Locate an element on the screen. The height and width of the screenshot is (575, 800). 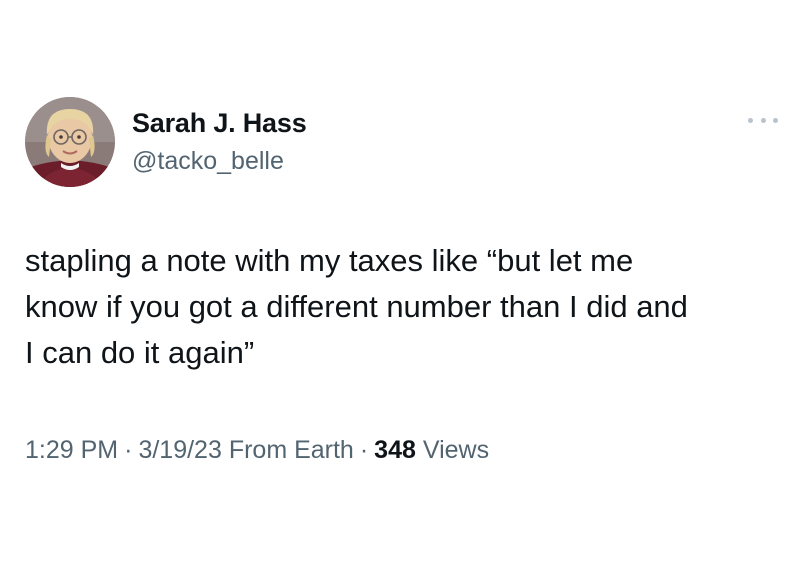
child-with-glasses-avatar-icon is located at coordinates (70, 142).